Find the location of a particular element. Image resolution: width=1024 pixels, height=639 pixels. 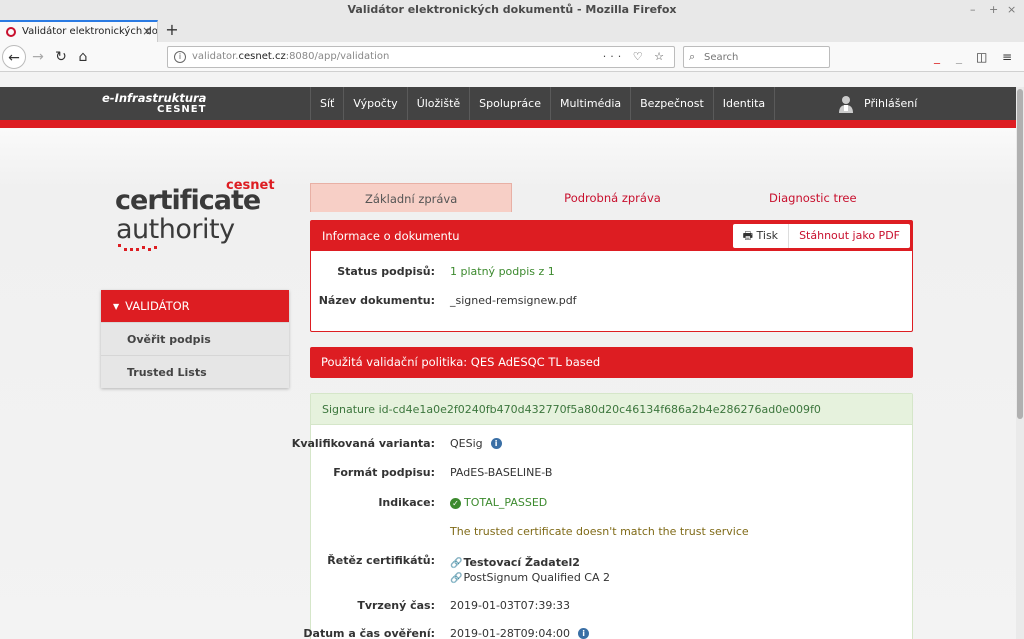

nav-item-spoluprace: Spolupráce is located at coordinates (509, 103).